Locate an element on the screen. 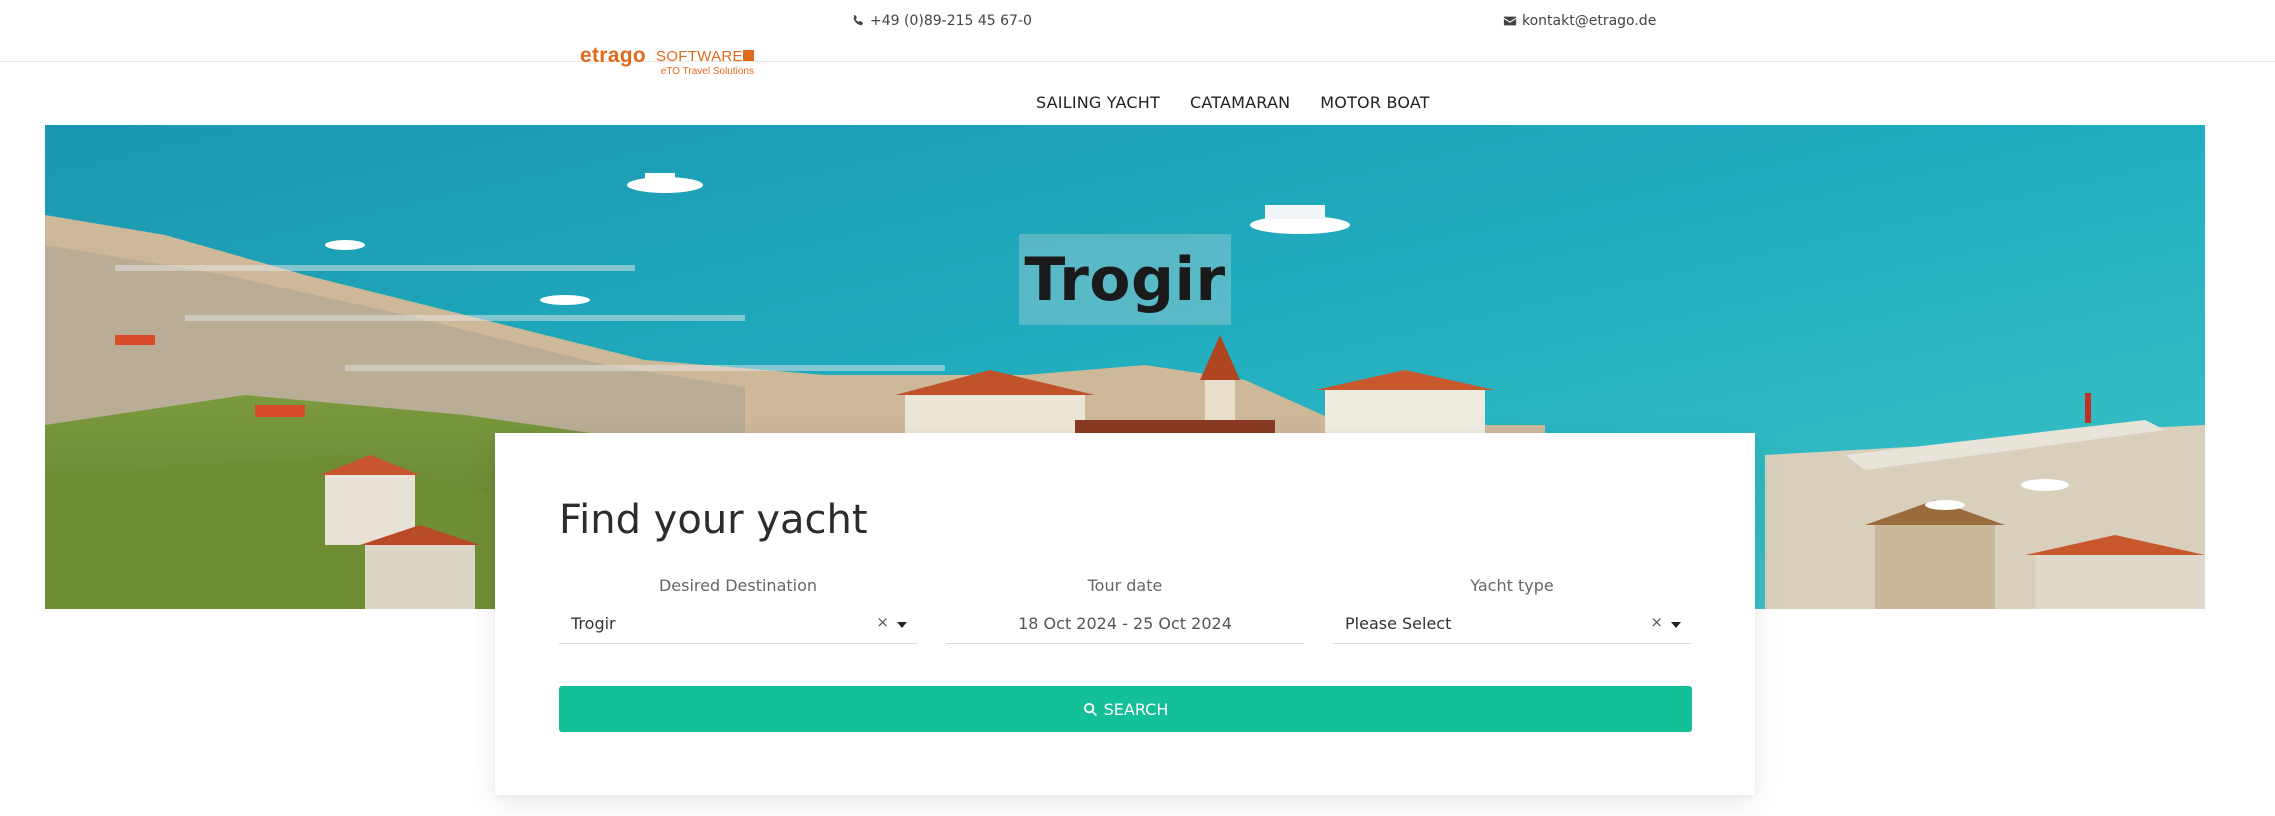  nav-motor-boat: MOTOR BOAT is located at coordinates (1374, 102).